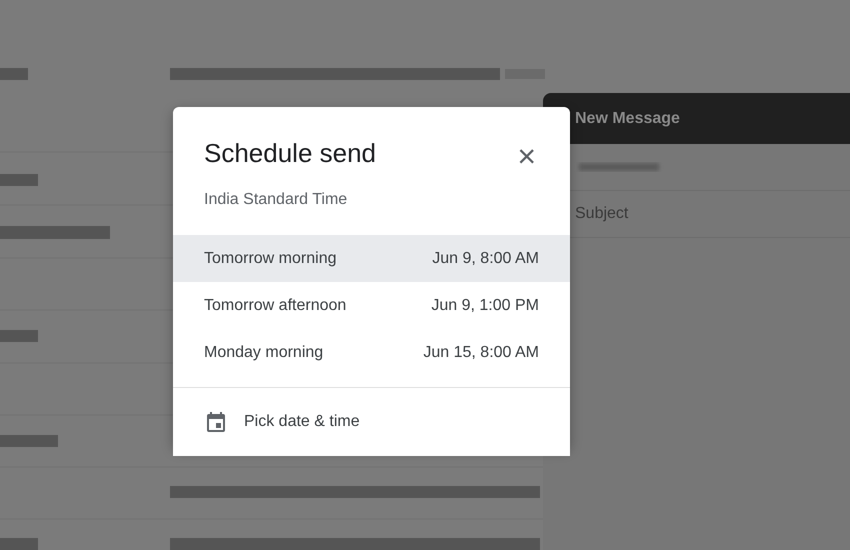 The image size is (850, 550). Describe the element at coordinates (526, 156) in the screenshot. I see `close-button: ×` at that location.